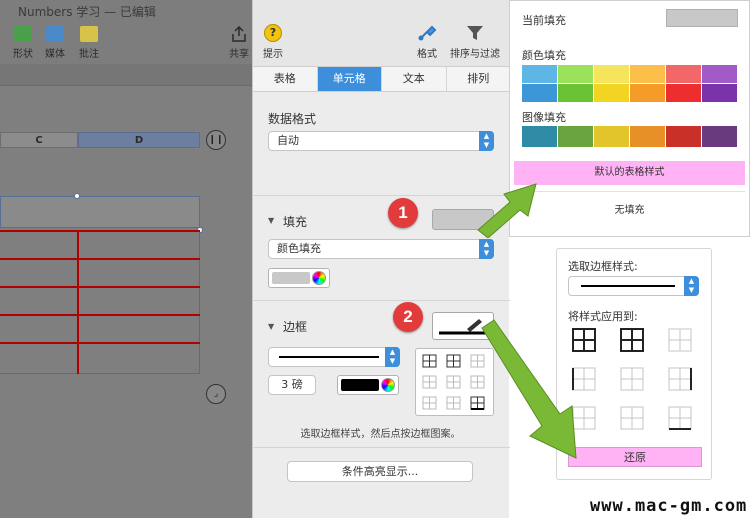  Describe the element at coordinates (292, 119) in the screenshot. I see `data-format-label: 数据格式` at that location.